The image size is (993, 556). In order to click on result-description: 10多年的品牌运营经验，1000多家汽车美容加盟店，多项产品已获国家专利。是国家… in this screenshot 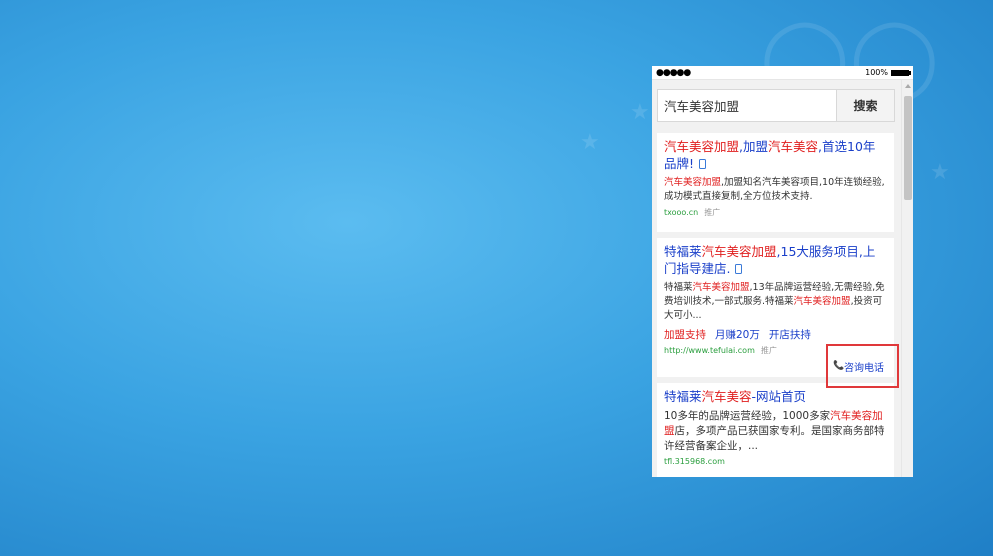, I will do `click(774, 431)`.